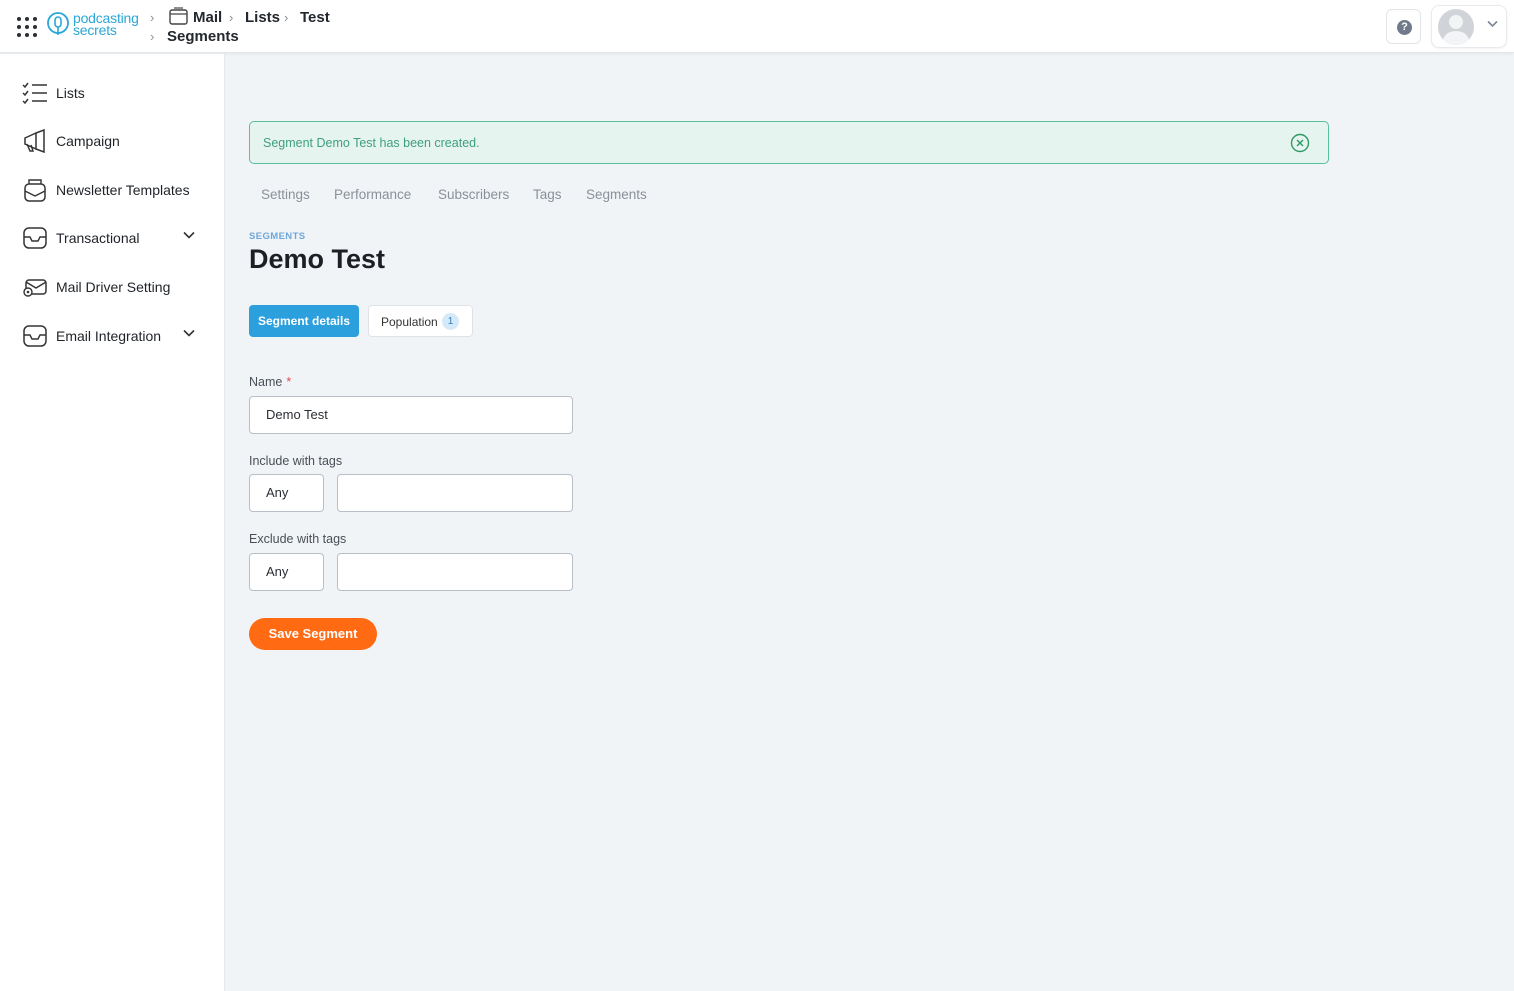 Image resolution: width=1514 pixels, height=991 pixels. Describe the element at coordinates (112, 93) in the screenshot. I see `sidebar-item-lists: Lists` at that location.